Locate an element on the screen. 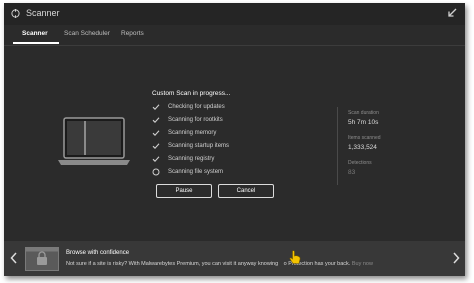 This screenshot has height=283, width=474. chevron-right-icon is located at coordinates (456, 258).